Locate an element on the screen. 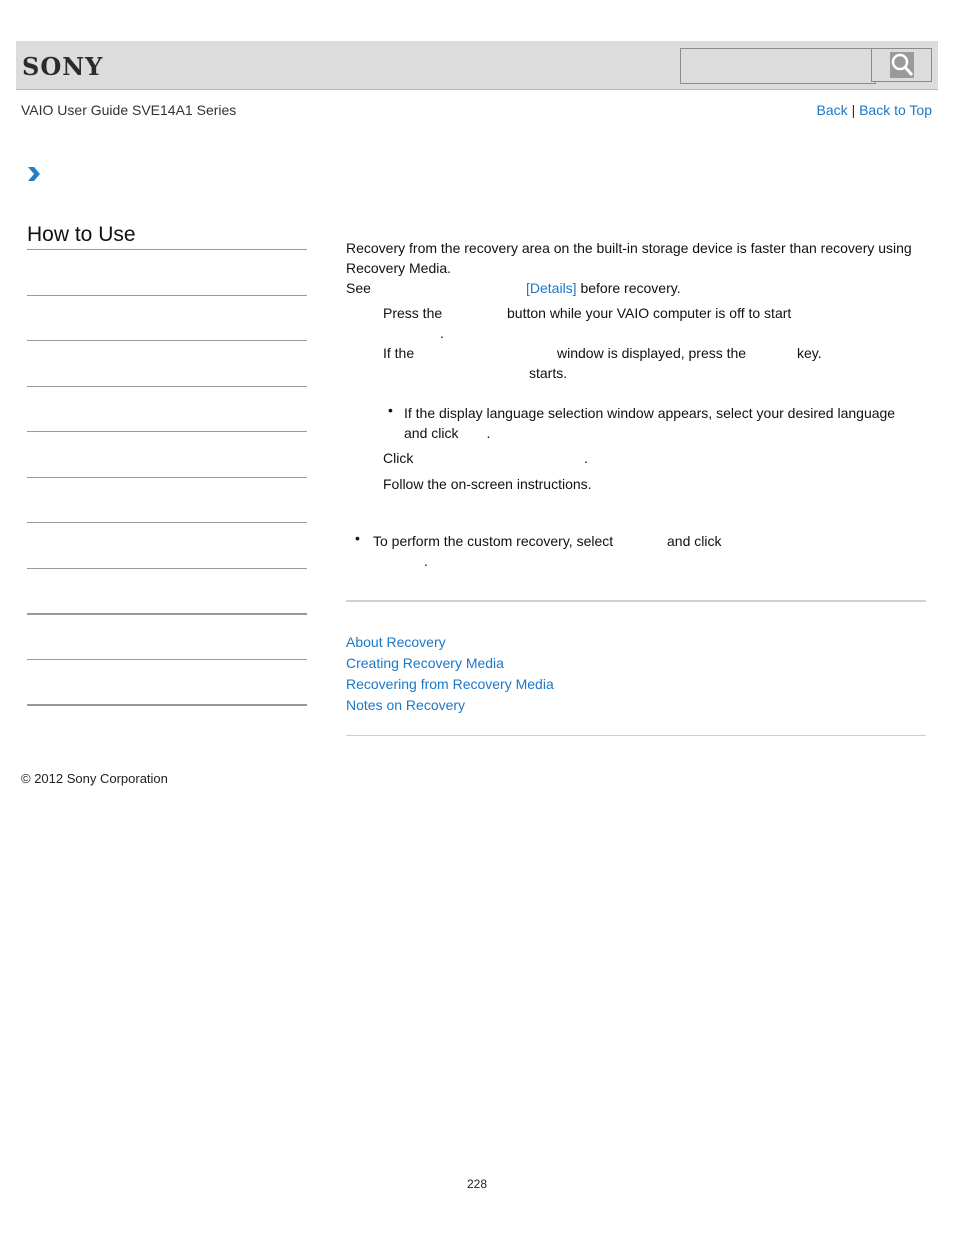 This screenshot has height=1235, width=954. guide-title: VAIO User Guide SVE14A1 Series is located at coordinates (129, 110).